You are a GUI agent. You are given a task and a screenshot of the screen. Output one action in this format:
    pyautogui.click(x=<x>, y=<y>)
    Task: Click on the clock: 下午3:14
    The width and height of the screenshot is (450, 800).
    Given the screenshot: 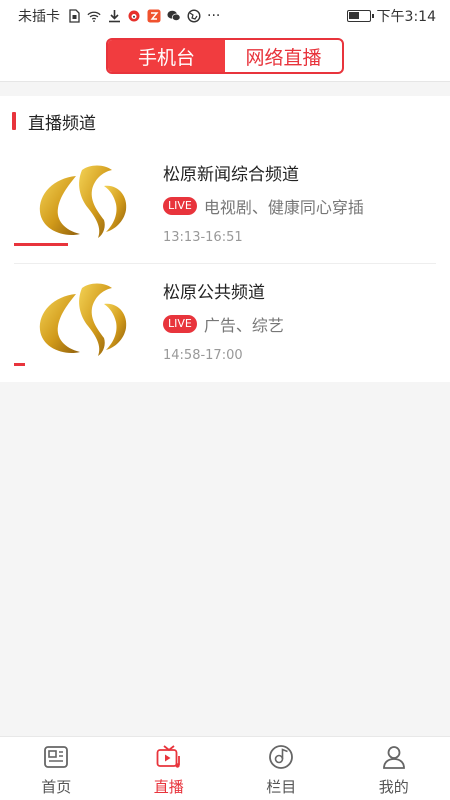 What is the action you would take?
    pyautogui.click(x=406, y=17)
    